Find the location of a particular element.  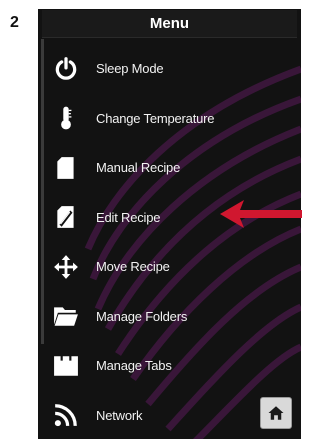

home-icon is located at coordinates (276, 413).